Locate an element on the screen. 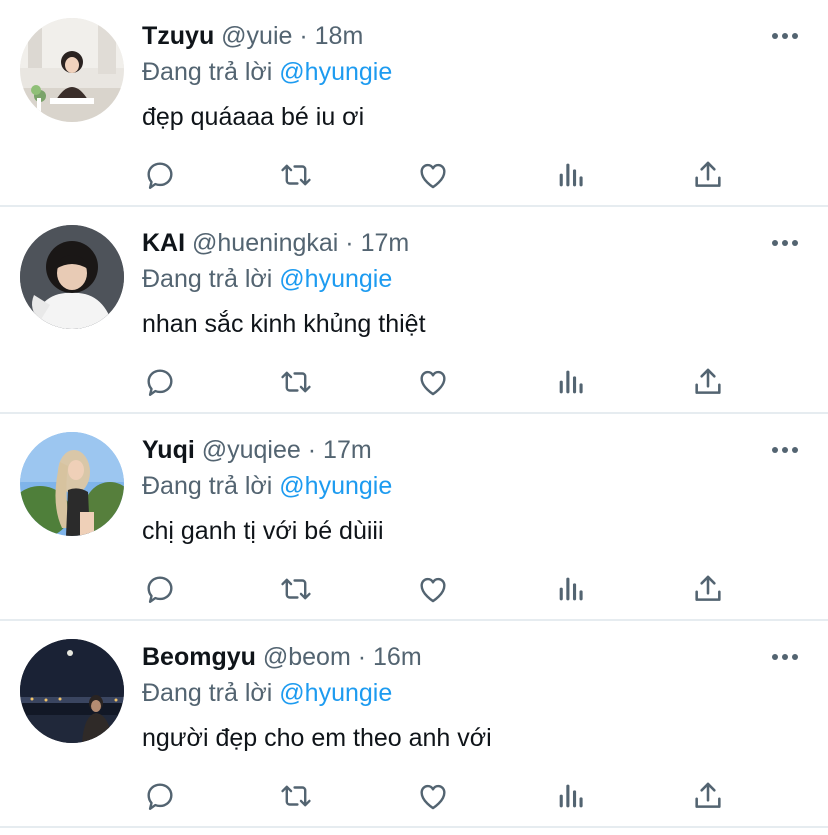  username: @hueningkai is located at coordinates (265, 243).